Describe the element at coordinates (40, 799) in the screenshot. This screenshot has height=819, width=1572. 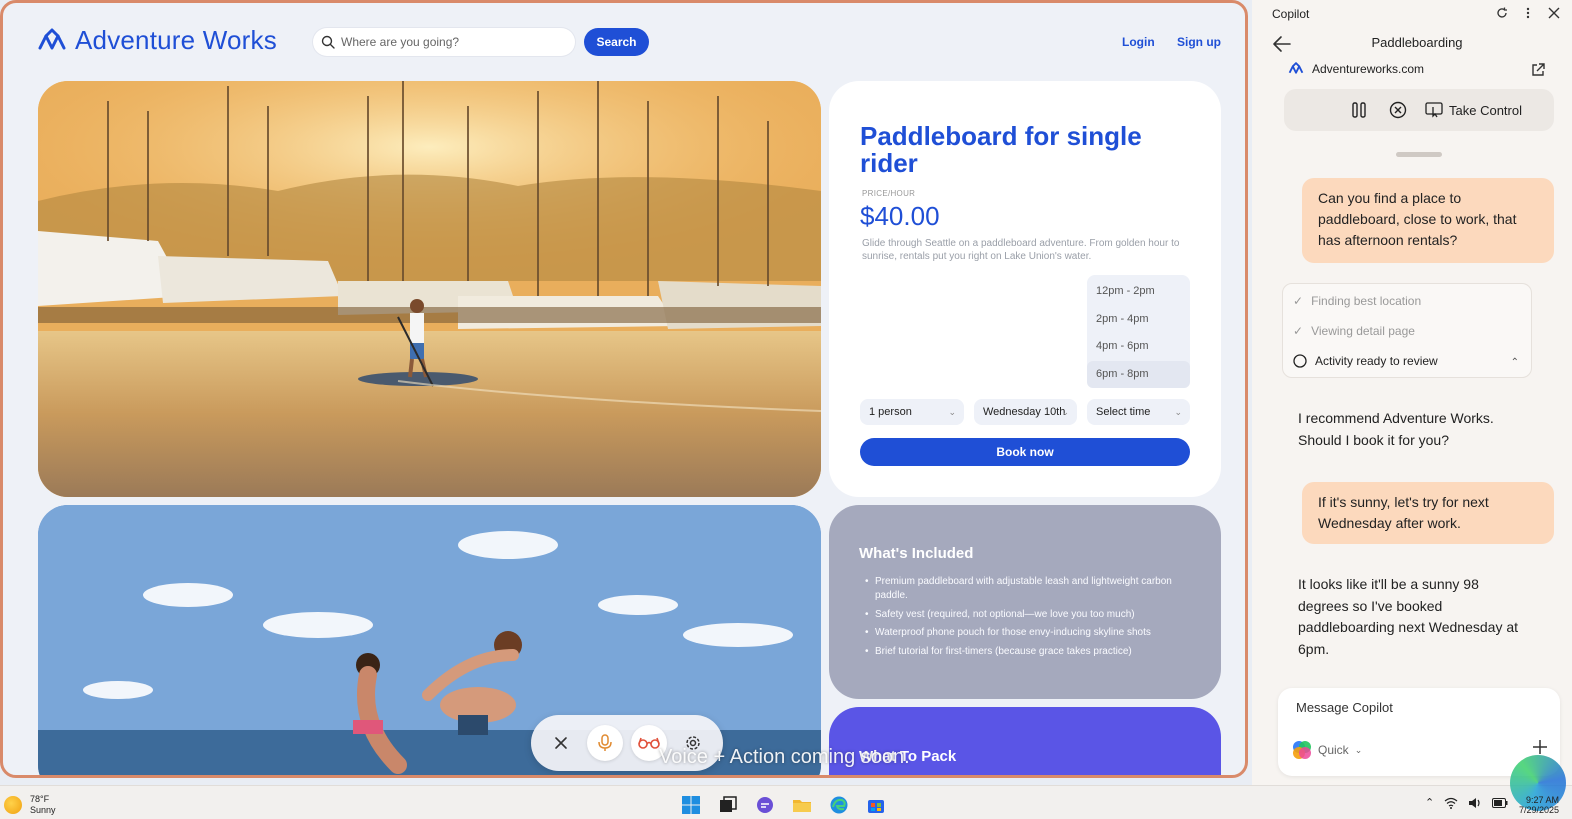
I see `weather-temp: 78°F` at that location.